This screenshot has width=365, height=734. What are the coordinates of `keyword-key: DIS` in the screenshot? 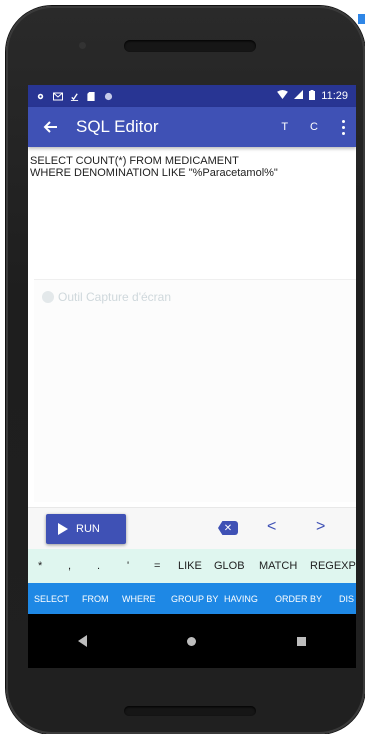 It's located at (346, 599).